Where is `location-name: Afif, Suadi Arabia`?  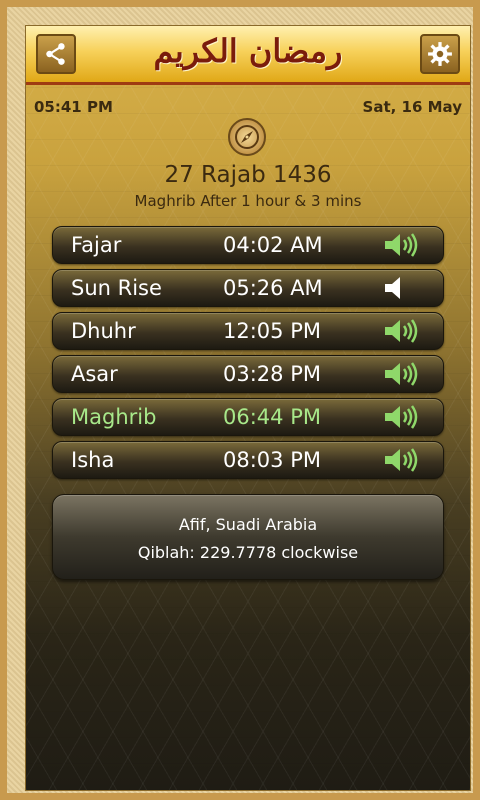
location-name: Afif, Suadi Arabia is located at coordinates (248, 524).